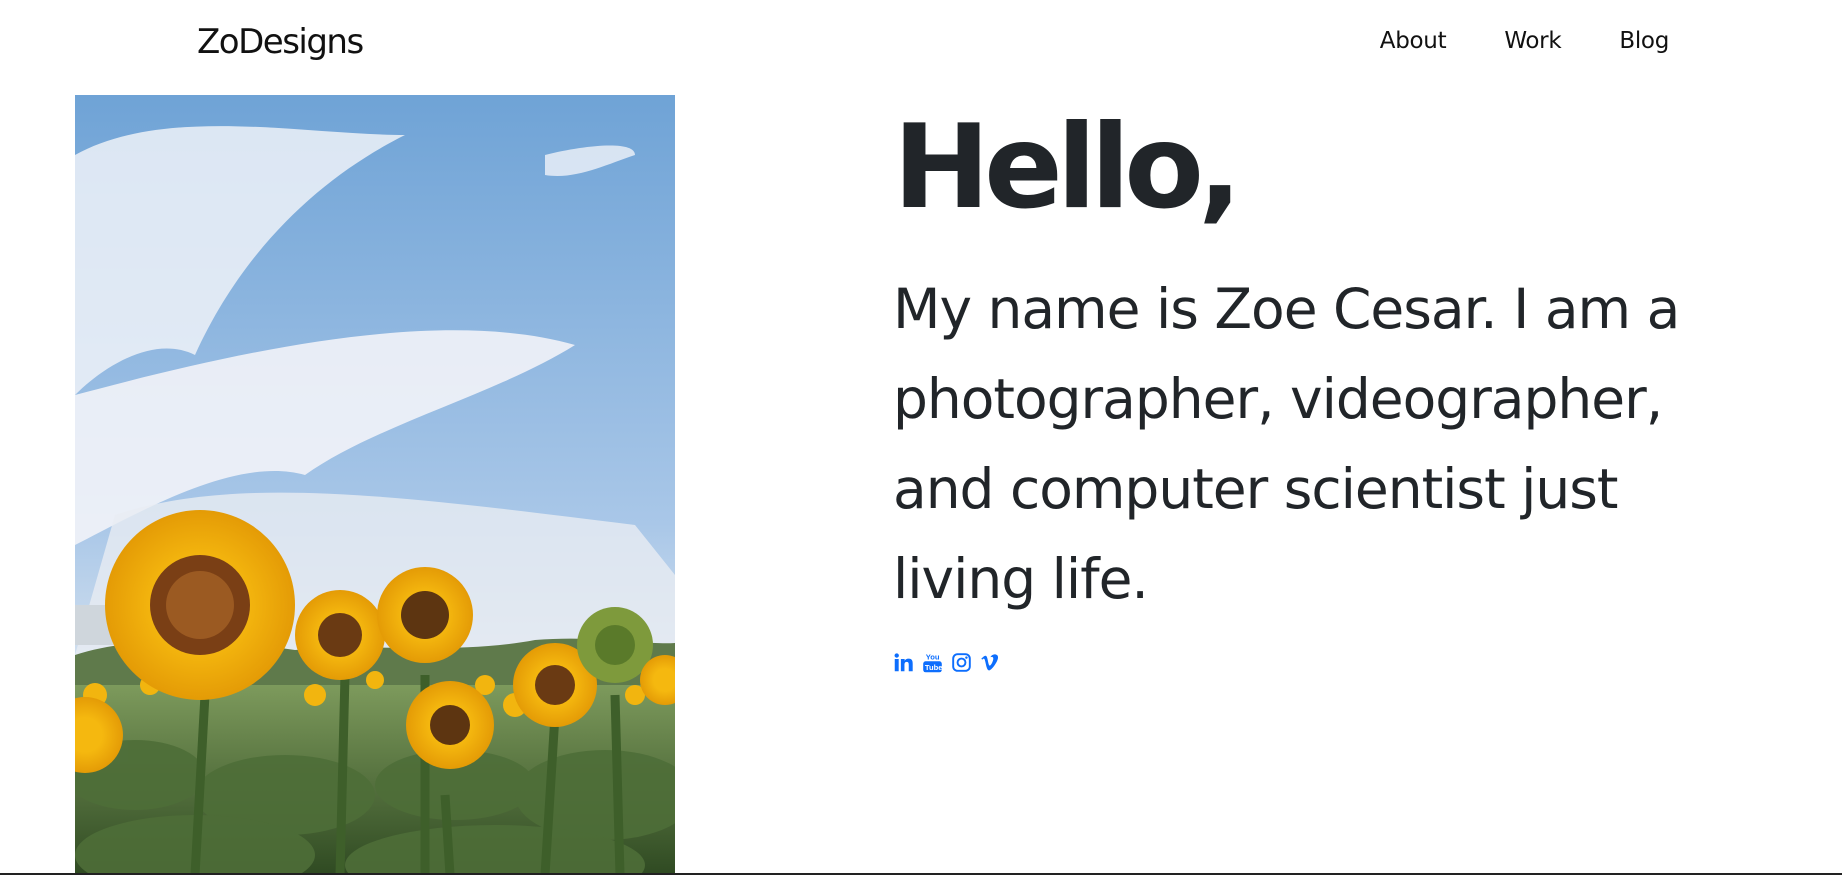 The width and height of the screenshot is (1842, 875). Describe the element at coordinates (1413, 41) in the screenshot. I see `nav-link-about: About` at that location.